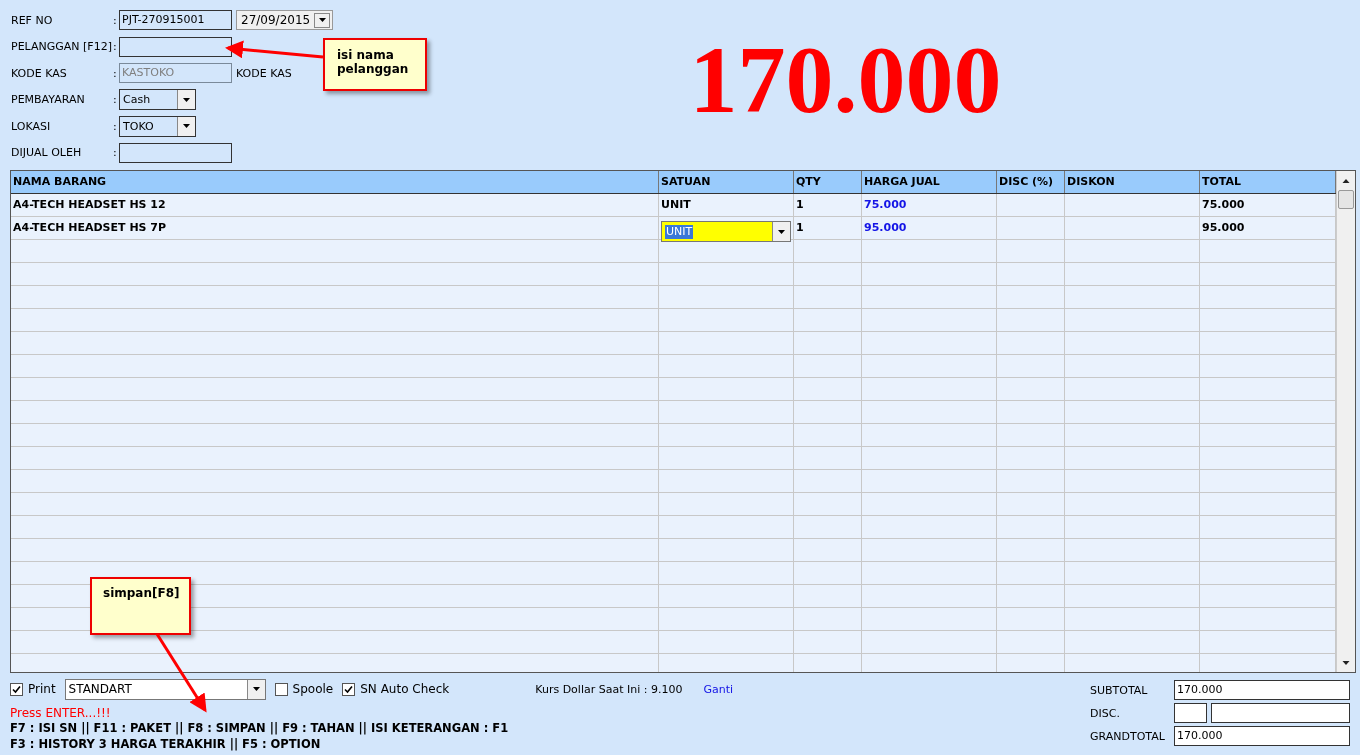 The height and width of the screenshot is (755, 1360). What do you see at coordinates (1105, 713) in the screenshot?
I see `total-label: DISC.` at bounding box center [1105, 713].